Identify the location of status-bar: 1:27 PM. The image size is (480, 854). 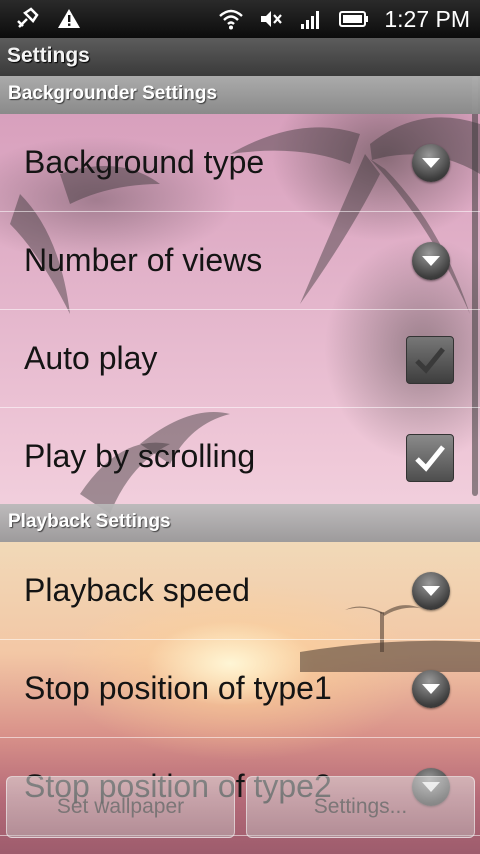
(240, 19).